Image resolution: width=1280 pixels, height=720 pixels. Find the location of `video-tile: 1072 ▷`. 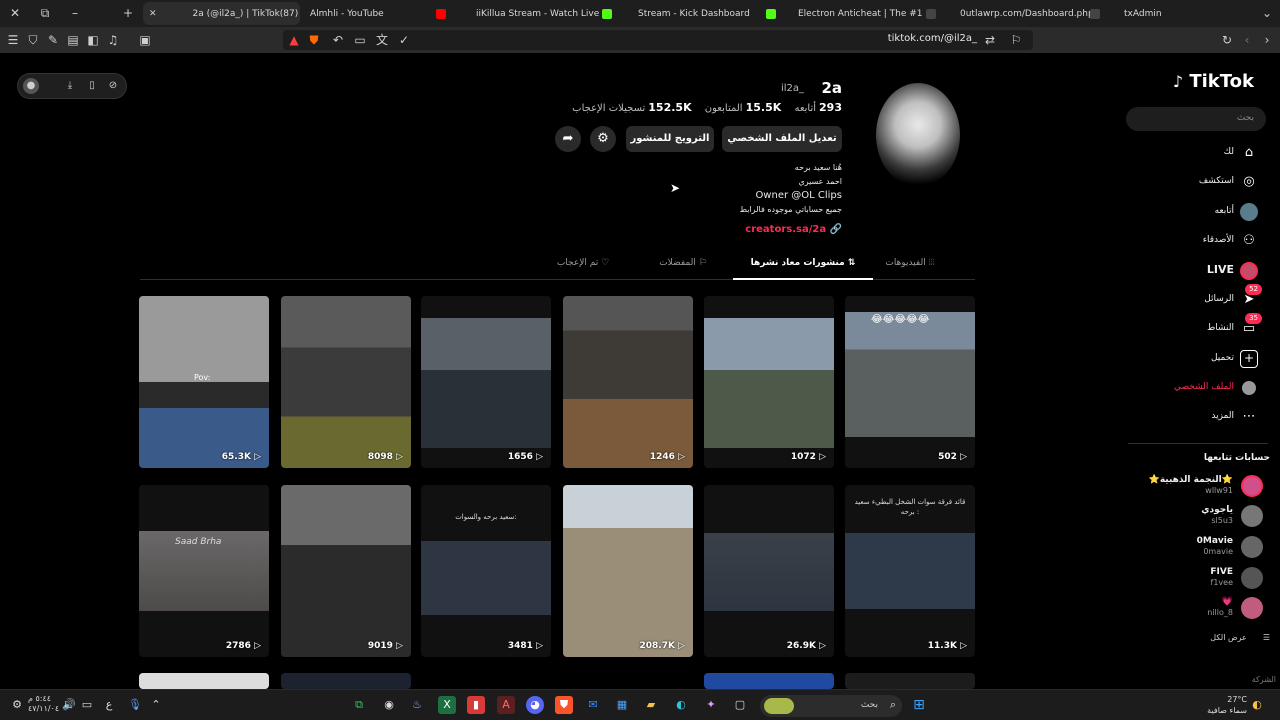

video-tile: 1072 ▷ is located at coordinates (769, 382).